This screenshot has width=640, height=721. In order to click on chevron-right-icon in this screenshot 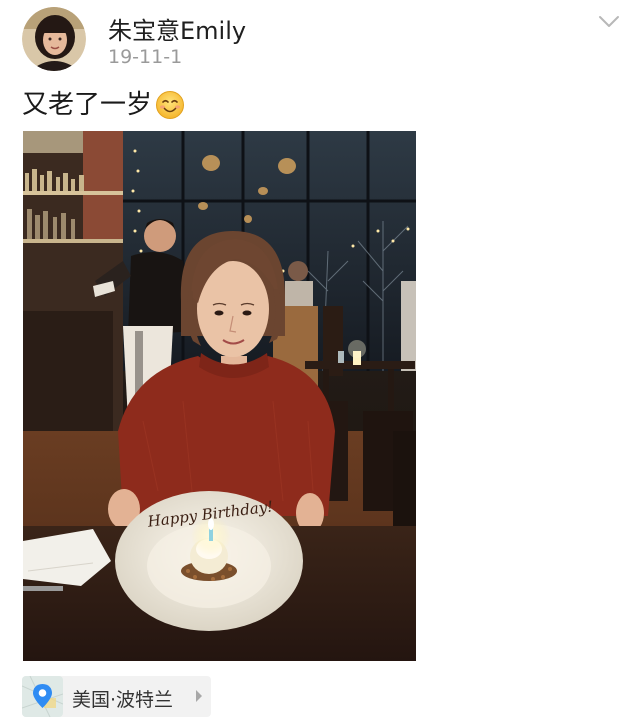, I will do `click(199, 696)`.